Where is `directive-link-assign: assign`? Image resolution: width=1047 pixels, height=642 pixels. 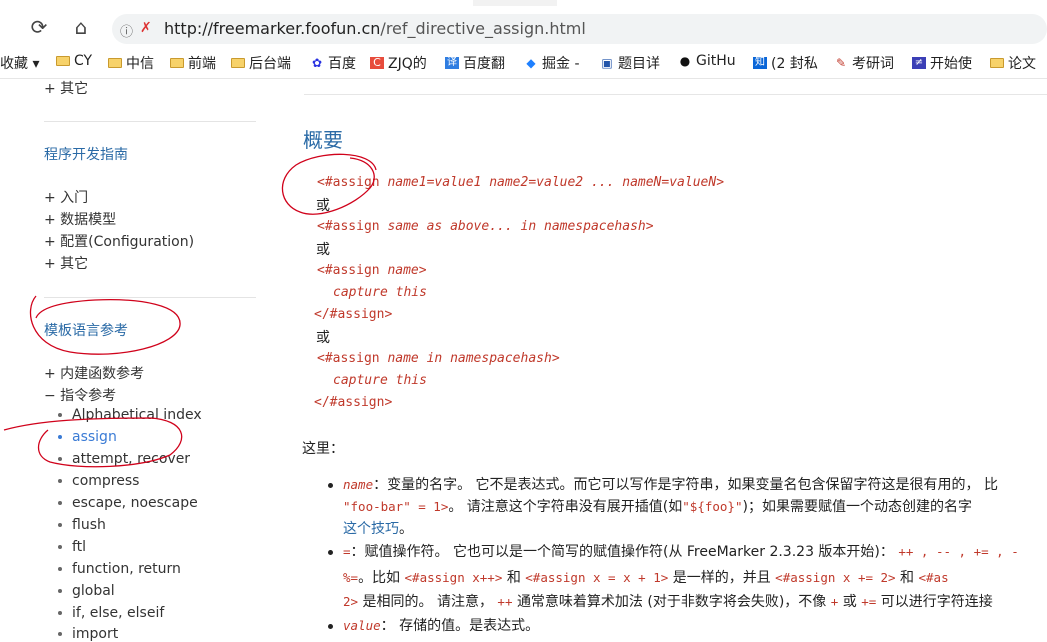 directive-link-assign: assign is located at coordinates (87, 437).